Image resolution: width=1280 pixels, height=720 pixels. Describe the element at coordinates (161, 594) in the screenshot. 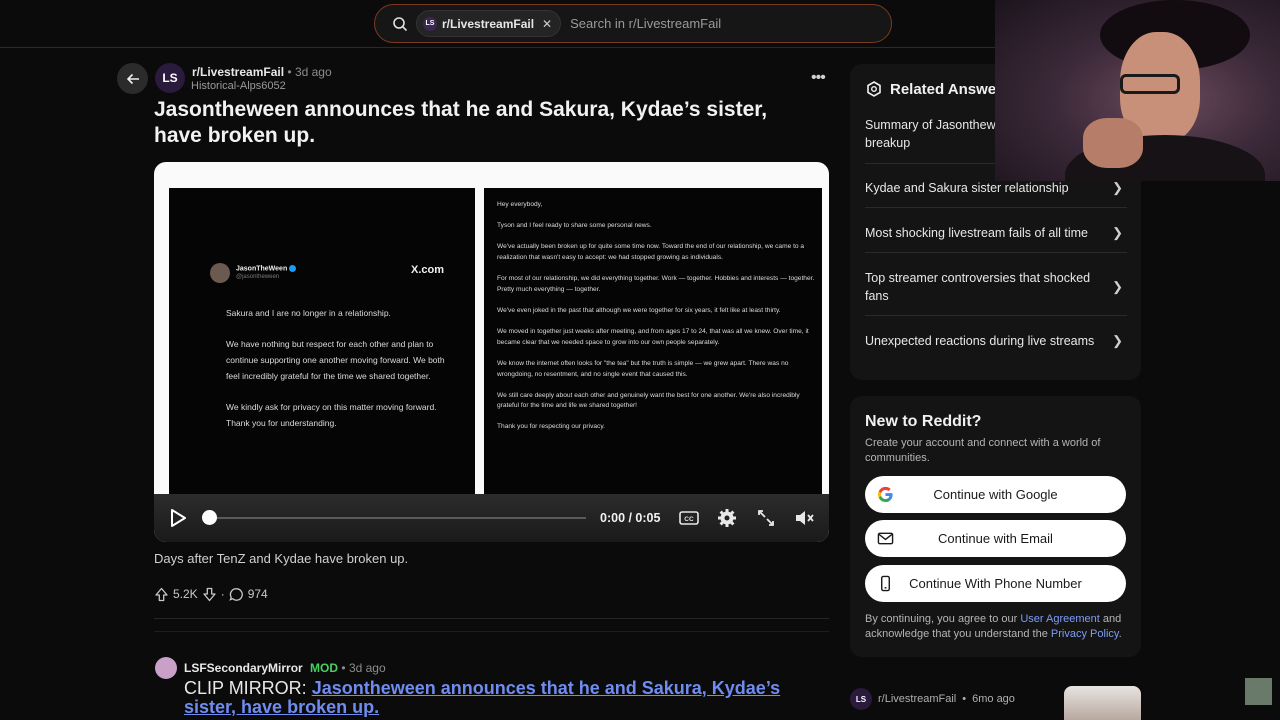

I see `upvote-icon` at that location.